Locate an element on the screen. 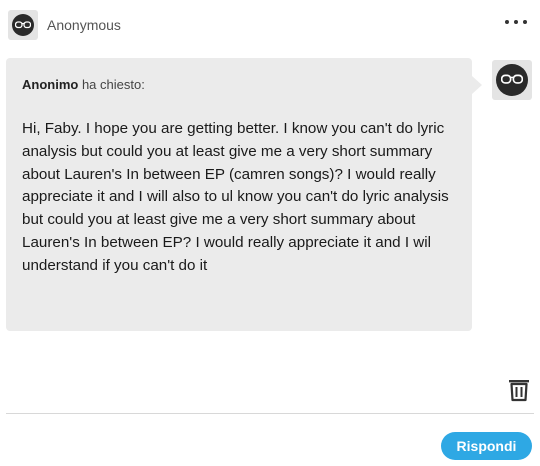 This screenshot has width=540, height=466. reply-button: Rispondi is located at coordinates (486, 446).